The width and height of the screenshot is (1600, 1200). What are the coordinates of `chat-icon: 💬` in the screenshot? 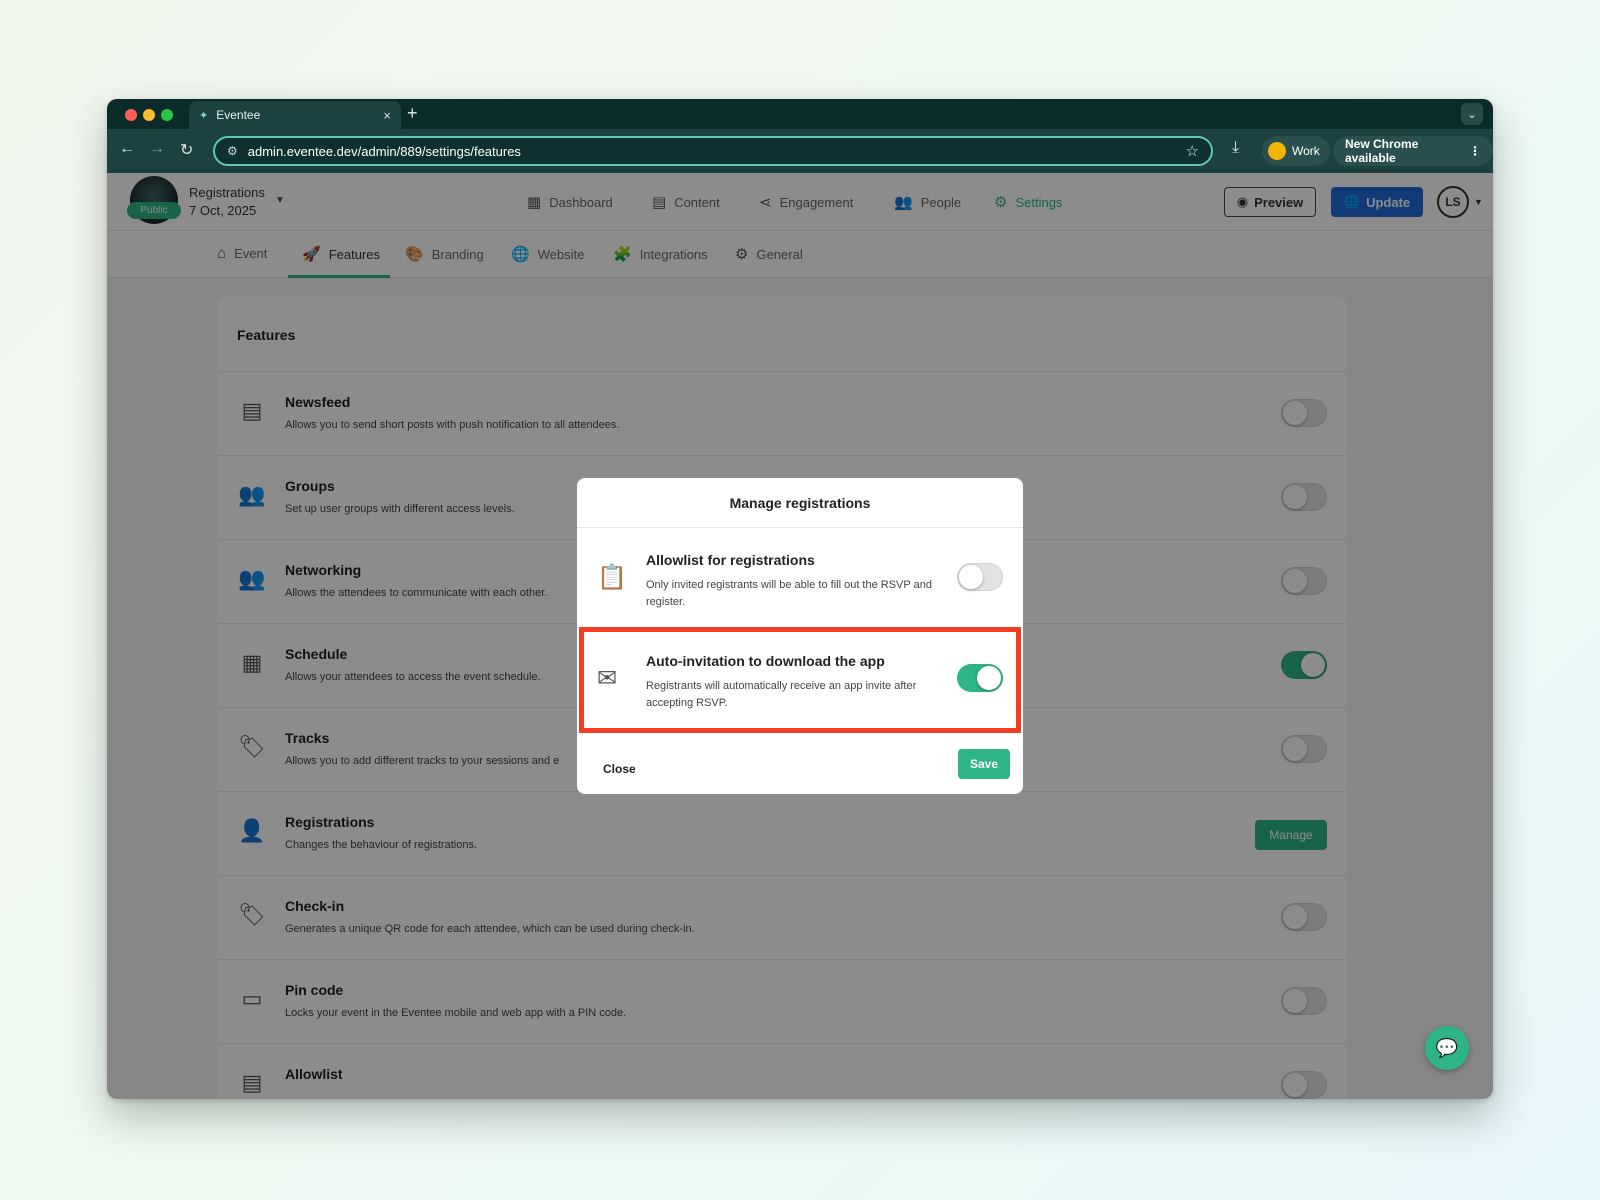 It's located at (1447, 1047).